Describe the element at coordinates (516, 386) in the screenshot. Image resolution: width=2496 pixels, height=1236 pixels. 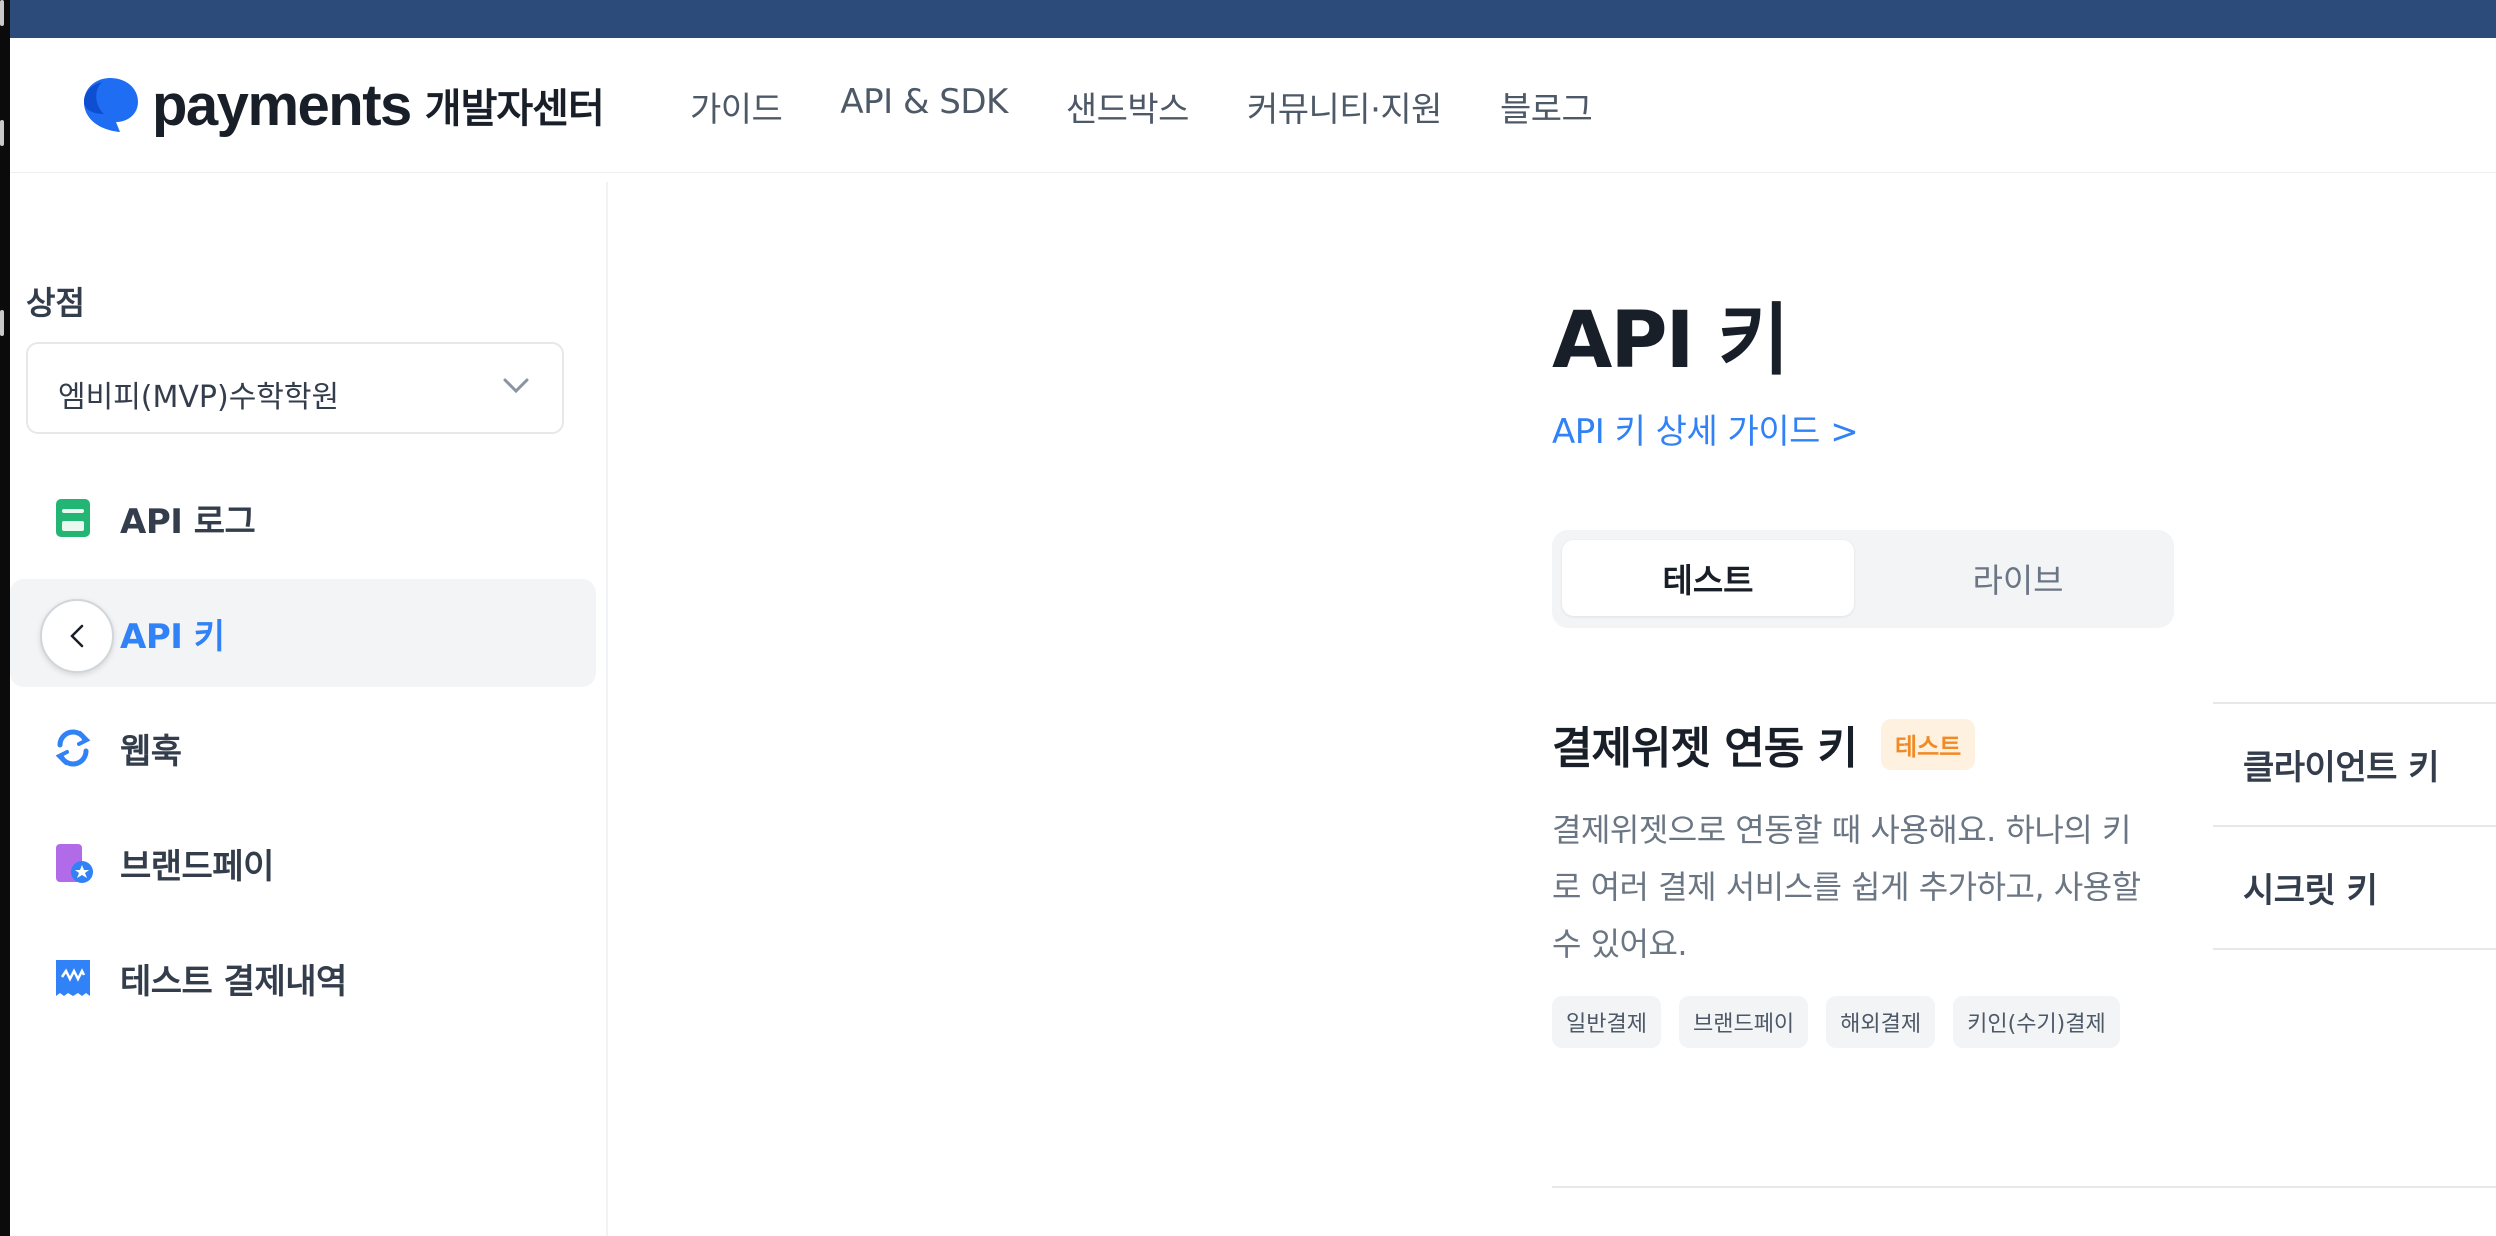
I see `chevron-down-icon` at that location.